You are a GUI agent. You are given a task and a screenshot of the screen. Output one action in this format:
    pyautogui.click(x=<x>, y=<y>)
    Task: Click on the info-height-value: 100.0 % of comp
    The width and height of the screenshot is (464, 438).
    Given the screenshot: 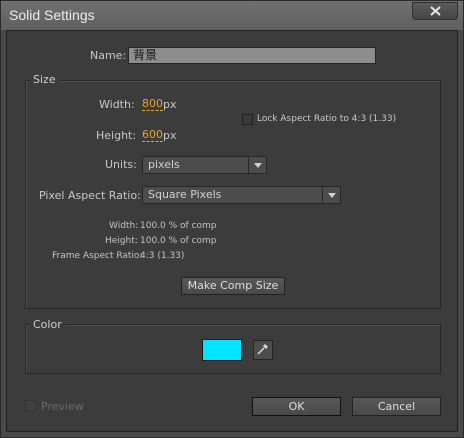 What is the action you would take?
    pyautogui.click(x=178, y=241)
    